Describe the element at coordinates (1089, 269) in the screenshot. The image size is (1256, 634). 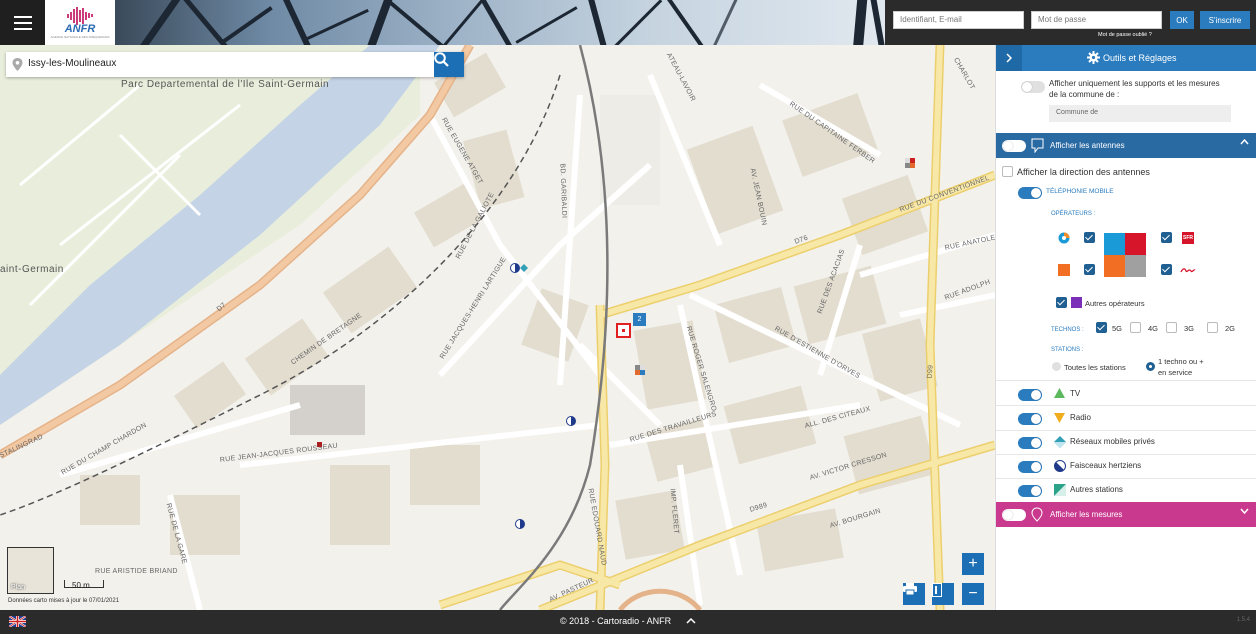
I see `orange-checkbox` at that location.